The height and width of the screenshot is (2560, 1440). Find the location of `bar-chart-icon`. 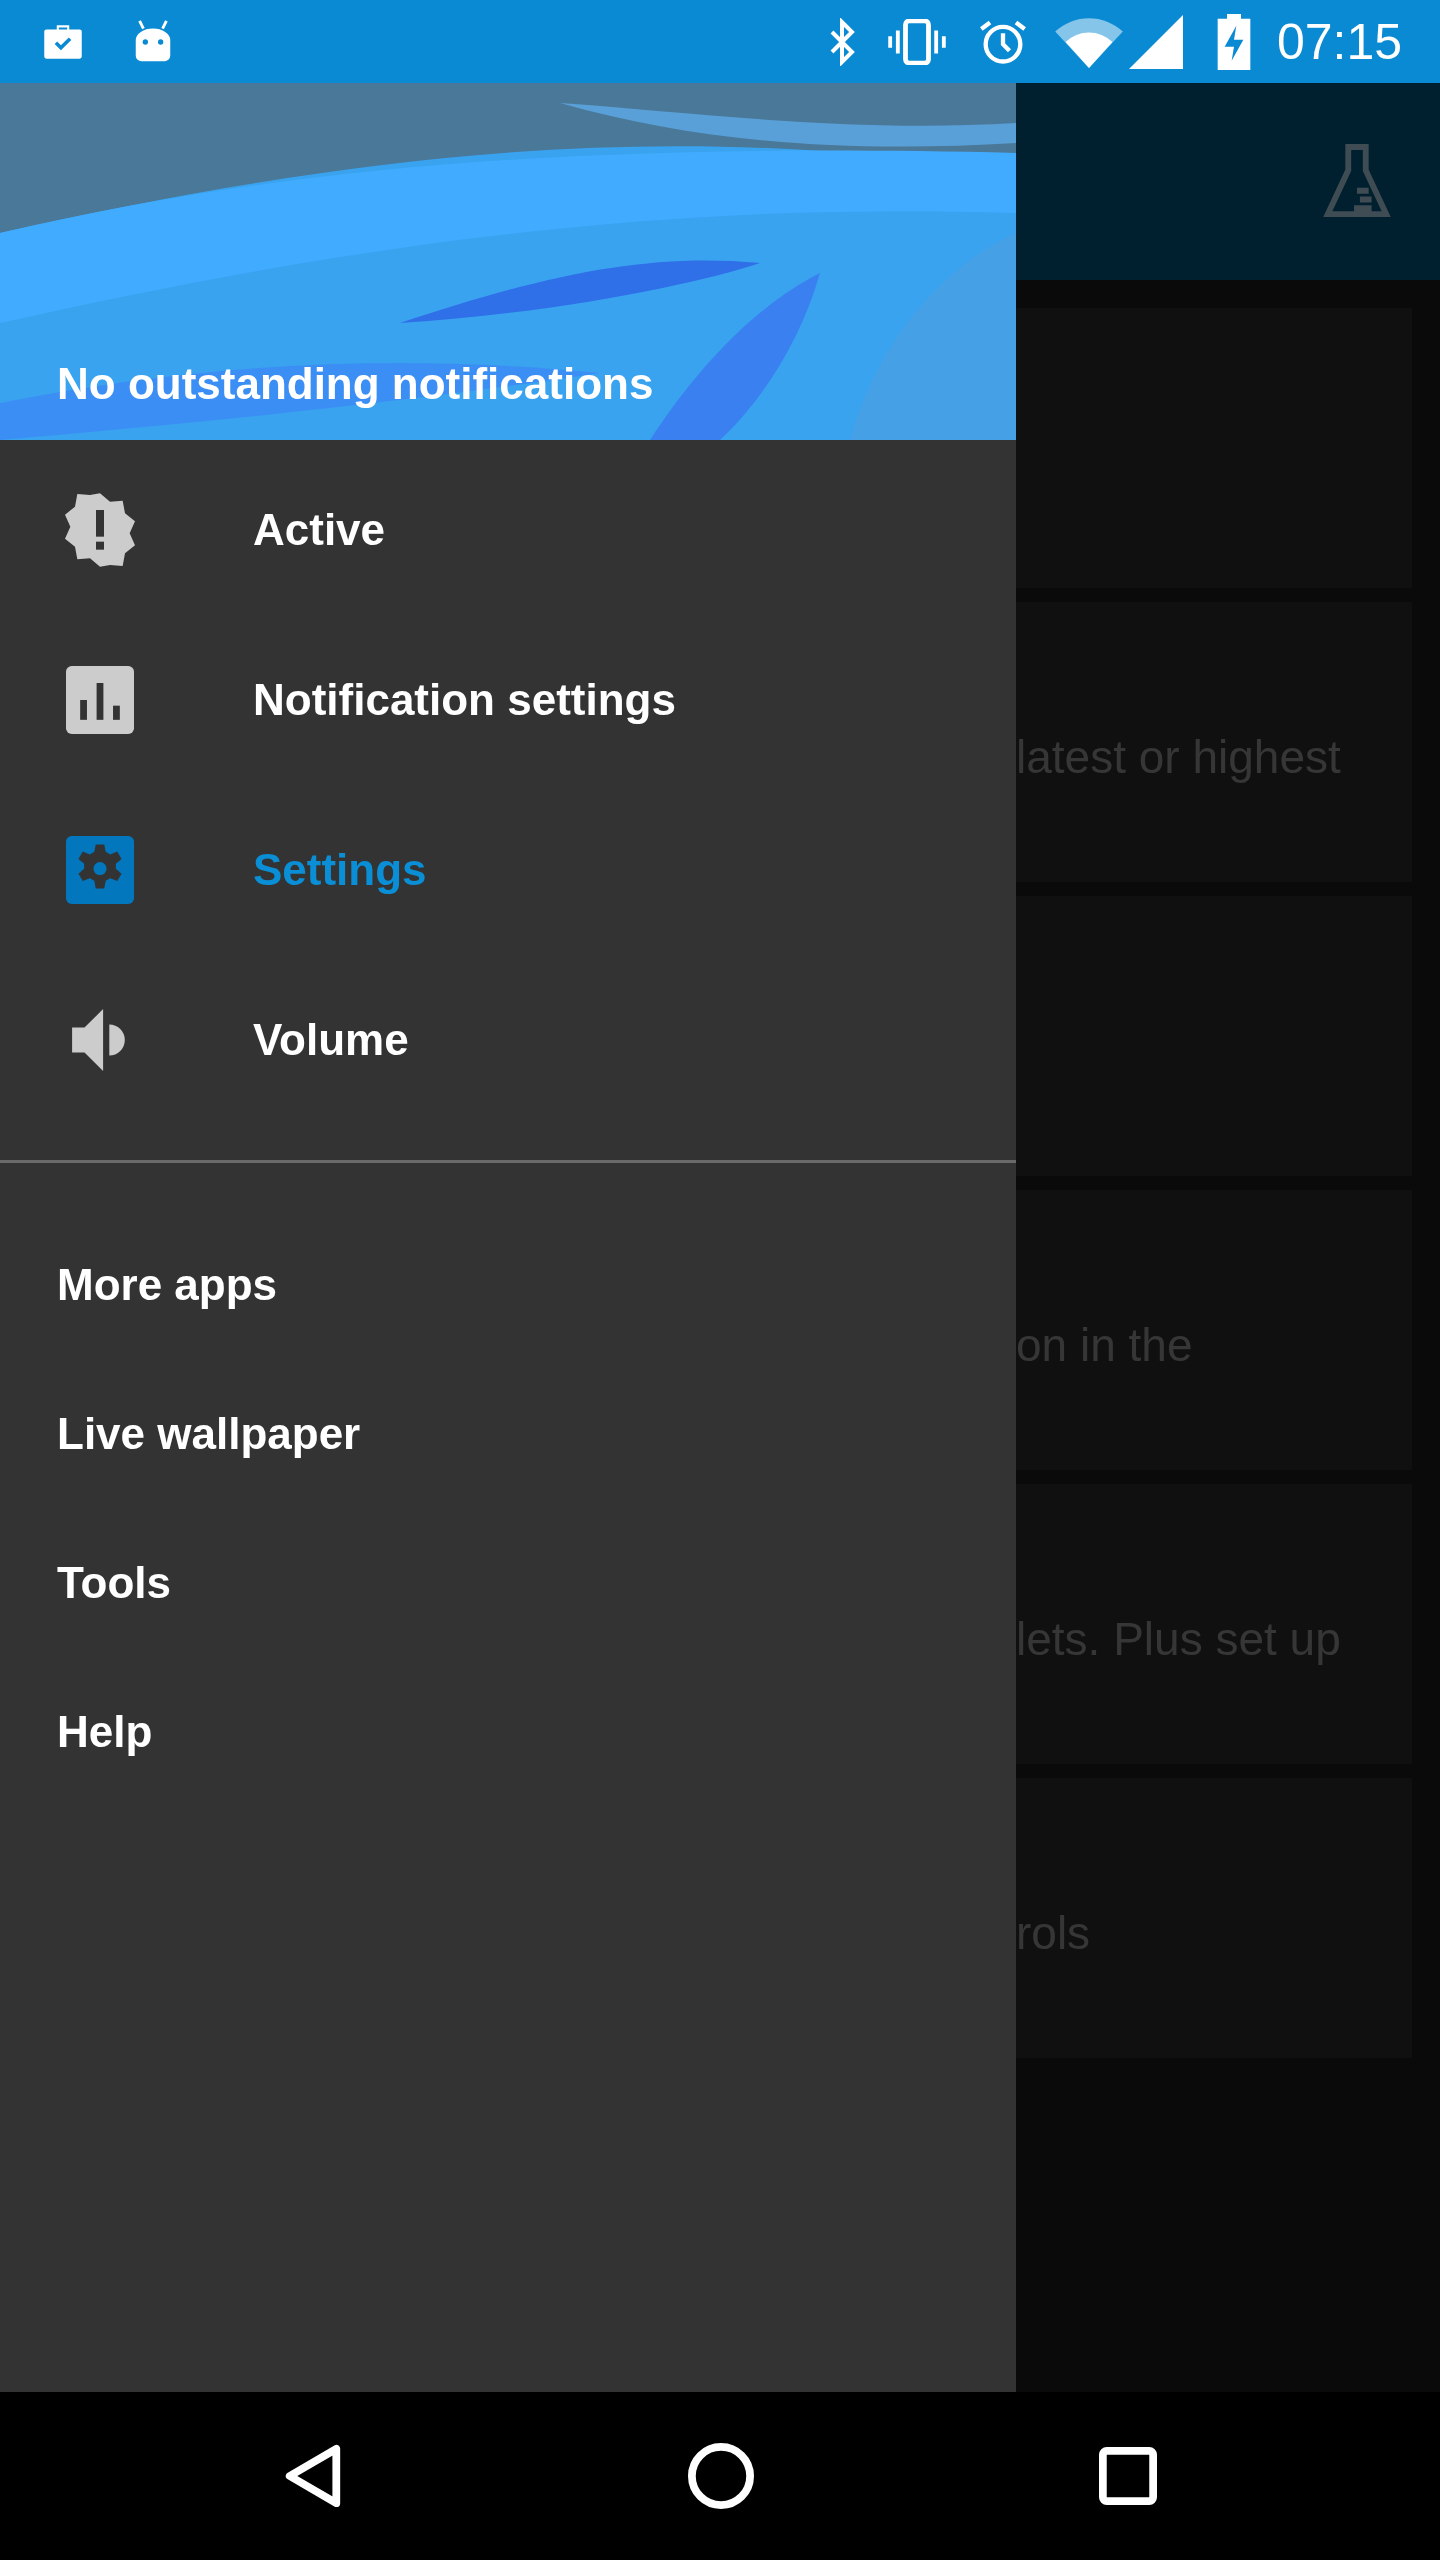

bar-chart-icon is located at coordinates (100, 700).